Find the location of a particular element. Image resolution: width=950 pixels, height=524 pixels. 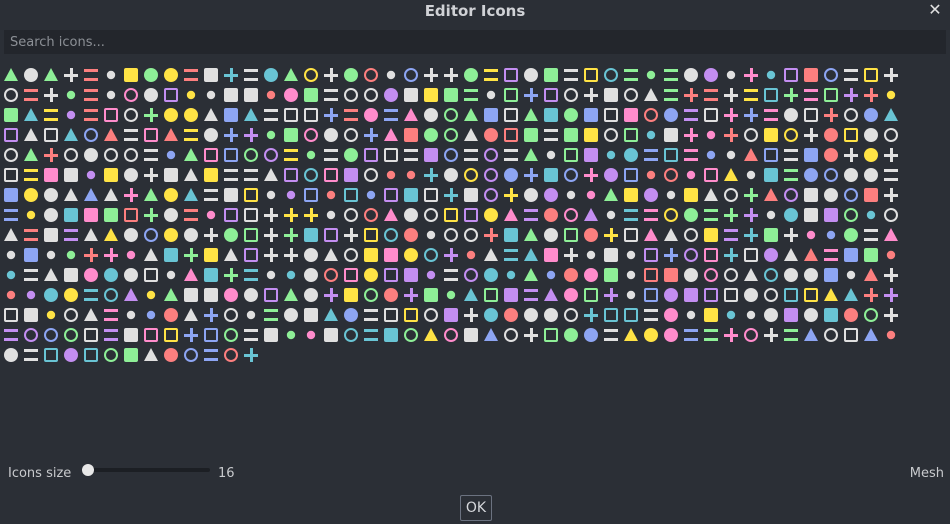

slider-grabber is located at coordinates (88, 470).